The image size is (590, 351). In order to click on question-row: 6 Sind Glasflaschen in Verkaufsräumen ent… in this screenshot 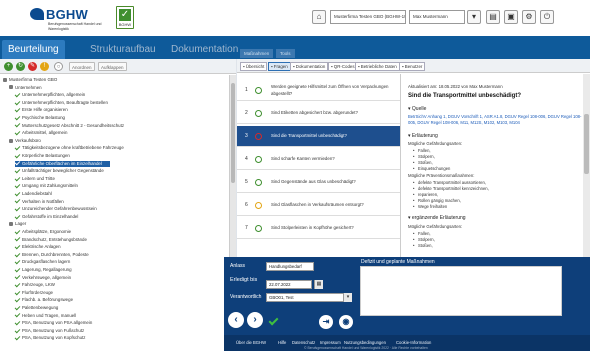, I will do `click(318, 205)`.